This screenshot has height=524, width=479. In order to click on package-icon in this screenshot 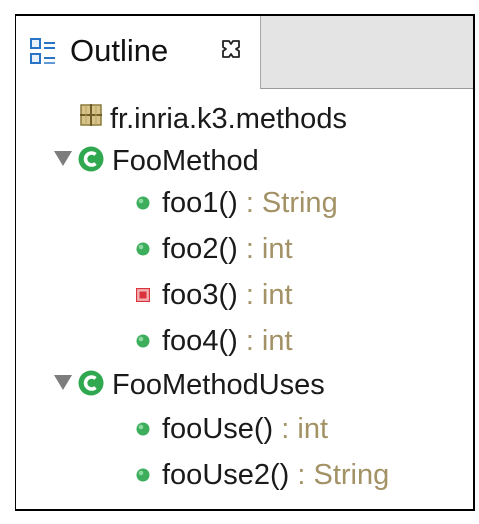, I will do `click(91, 115)`.